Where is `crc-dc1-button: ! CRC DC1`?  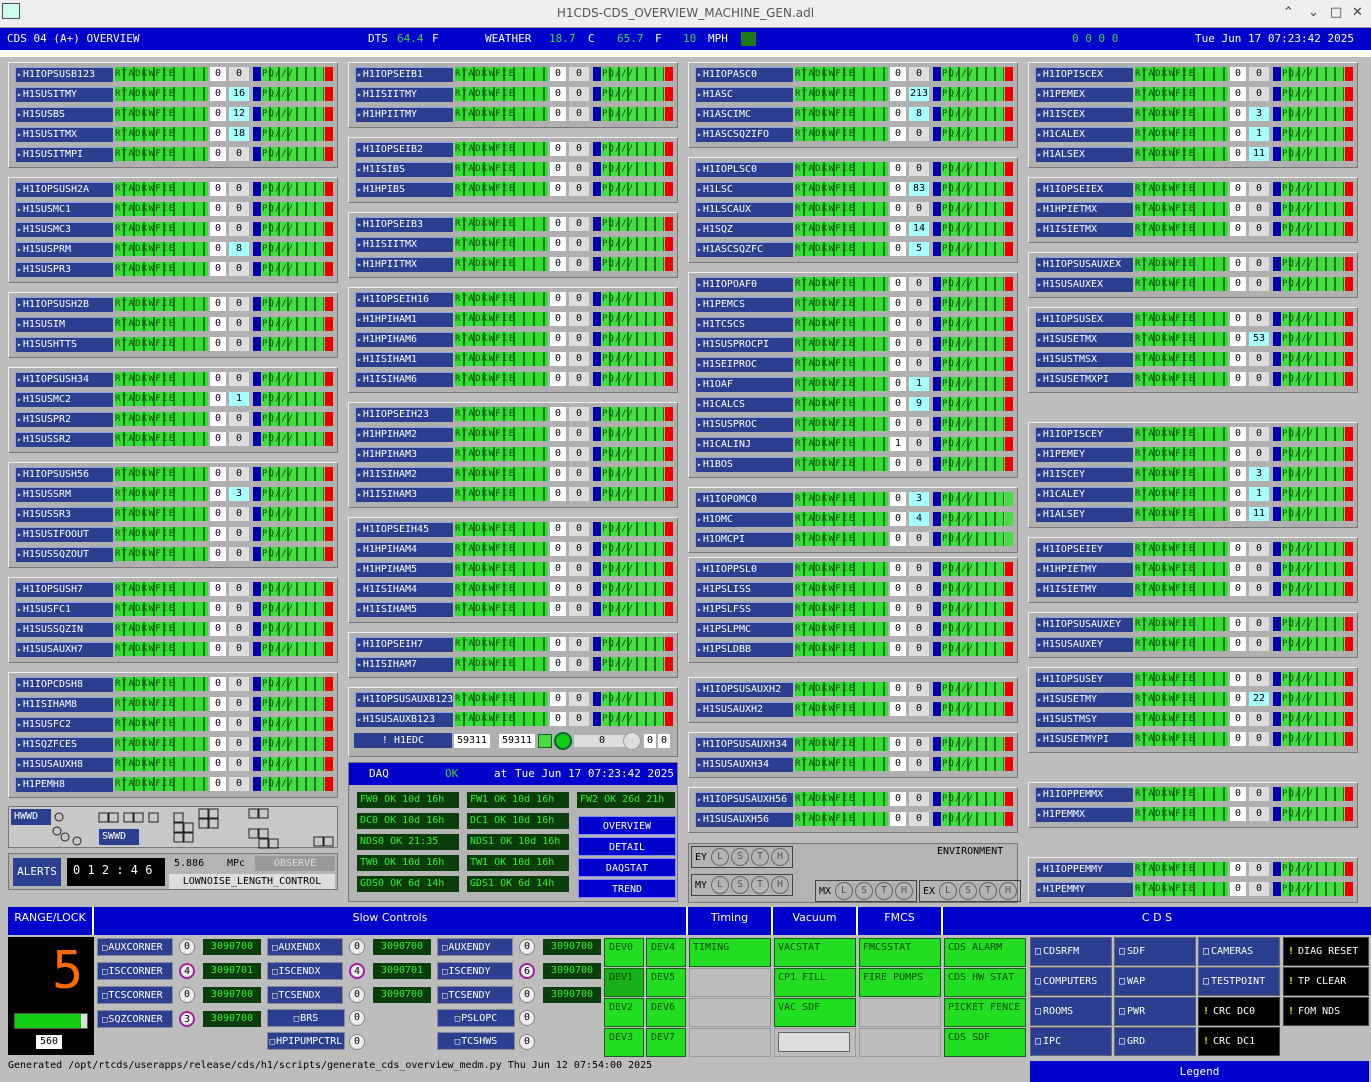 crc-dc1-button: ! CRC DC1 is located at coordinates (1239, 1041).